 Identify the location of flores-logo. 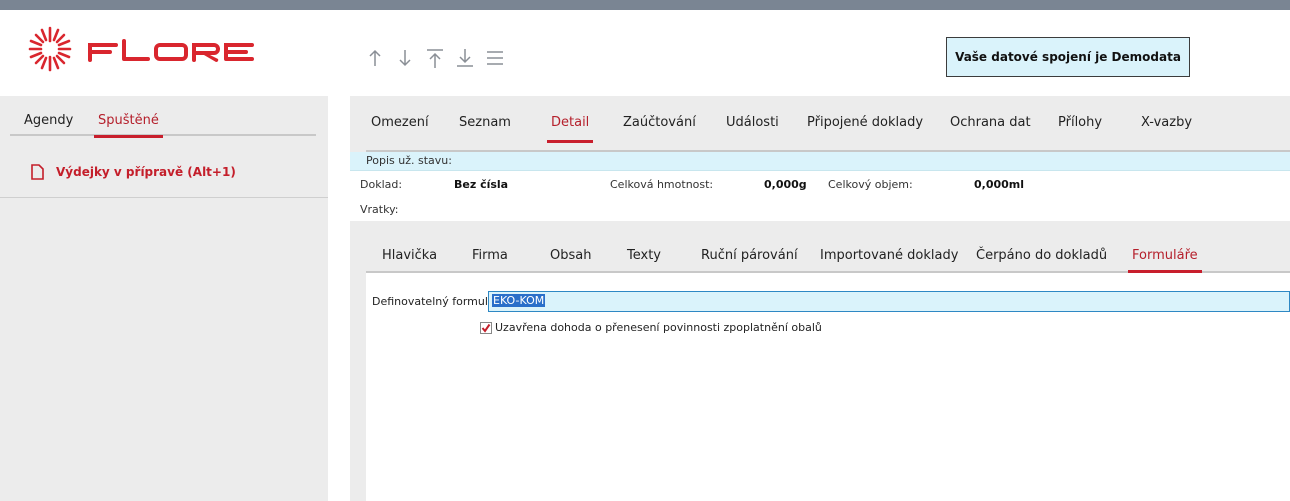
(141, 49).